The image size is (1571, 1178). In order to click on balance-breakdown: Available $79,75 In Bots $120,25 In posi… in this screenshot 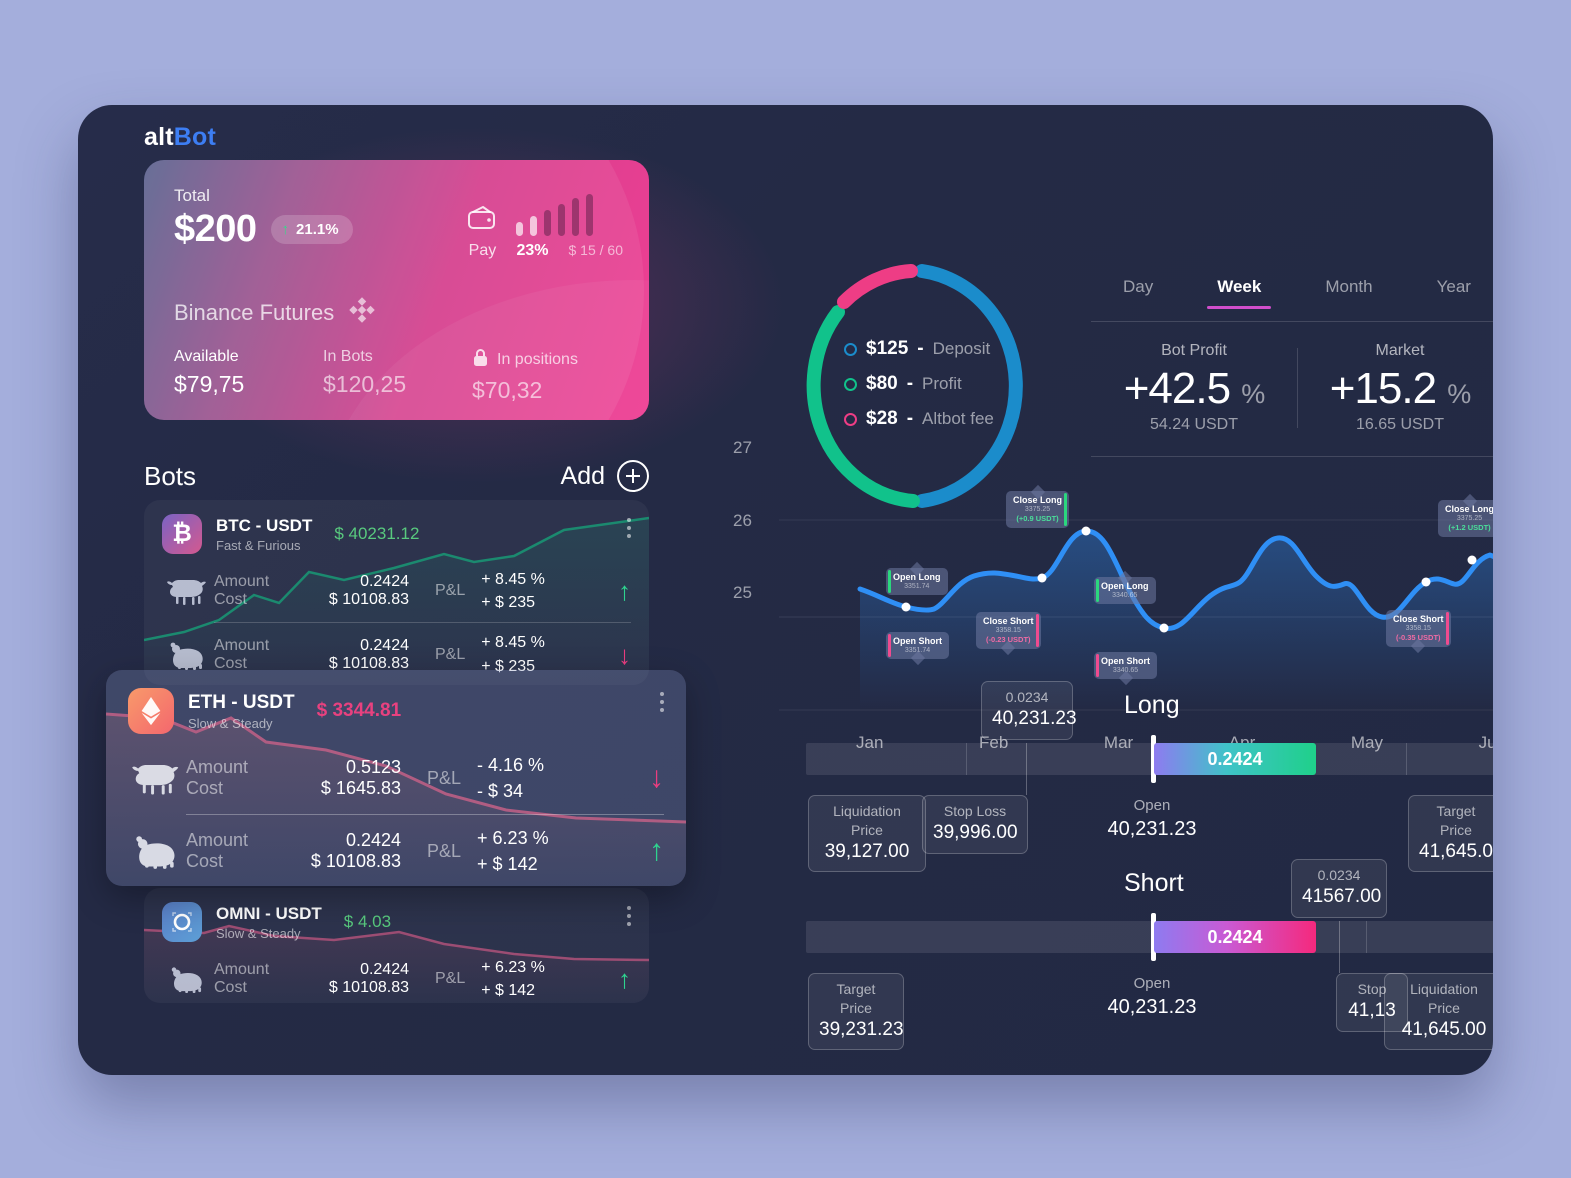, I will do `click(397, 376)`.